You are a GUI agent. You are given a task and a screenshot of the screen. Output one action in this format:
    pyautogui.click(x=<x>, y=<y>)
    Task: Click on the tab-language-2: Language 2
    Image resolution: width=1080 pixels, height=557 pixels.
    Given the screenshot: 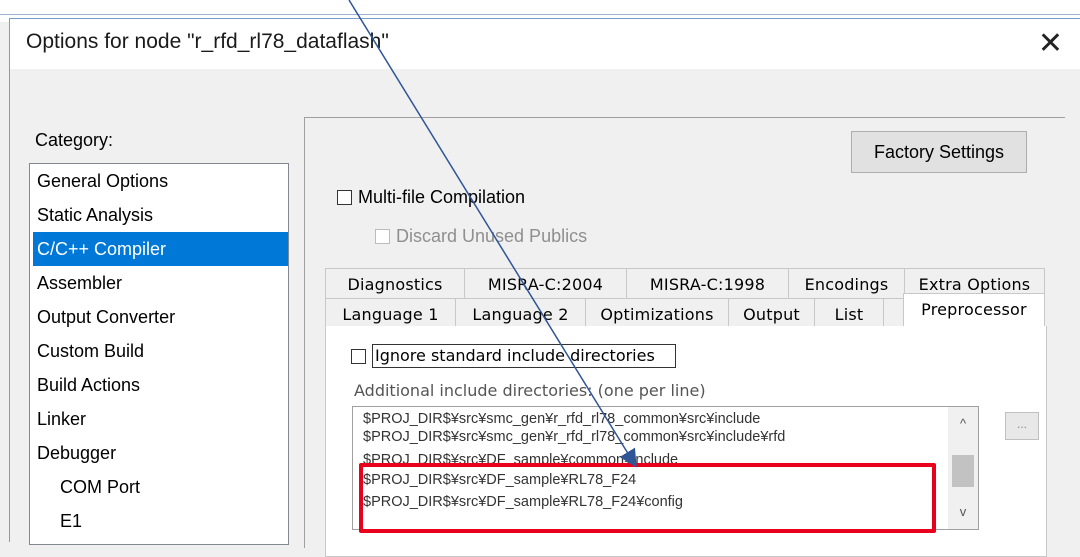 What is the action you would take?
    pyautogui.click(x=520, y=313)
    